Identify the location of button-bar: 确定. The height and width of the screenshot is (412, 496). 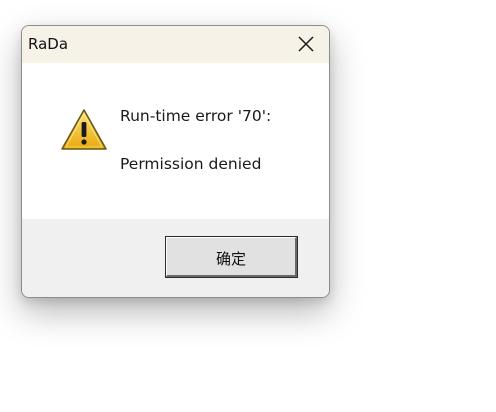
(175, 258).